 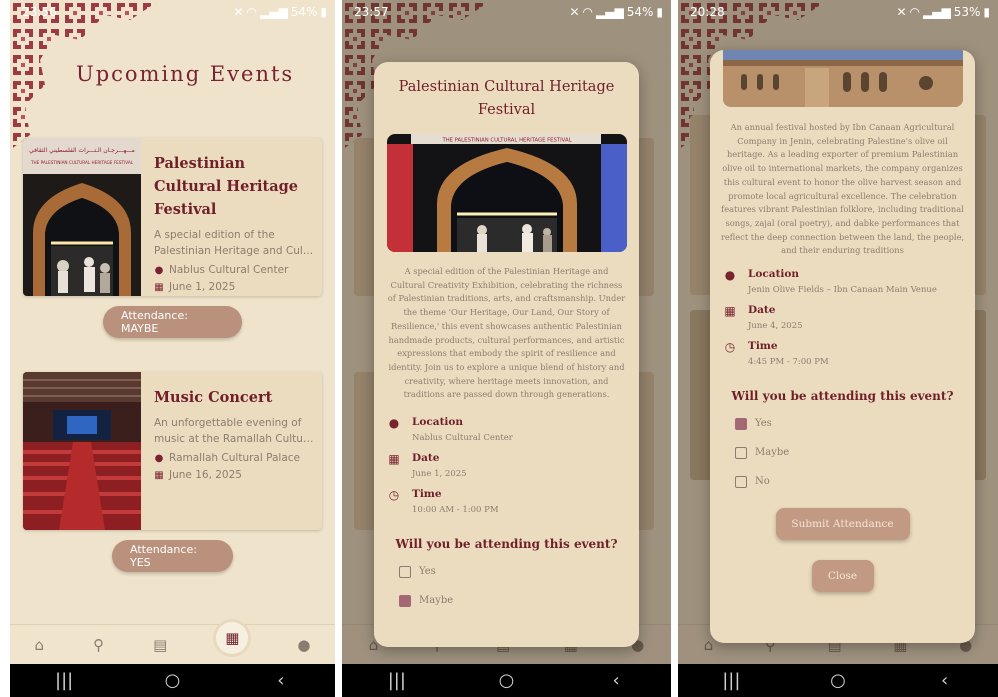 I want to click on status-time: 23:56, so click(x=39, y=12).